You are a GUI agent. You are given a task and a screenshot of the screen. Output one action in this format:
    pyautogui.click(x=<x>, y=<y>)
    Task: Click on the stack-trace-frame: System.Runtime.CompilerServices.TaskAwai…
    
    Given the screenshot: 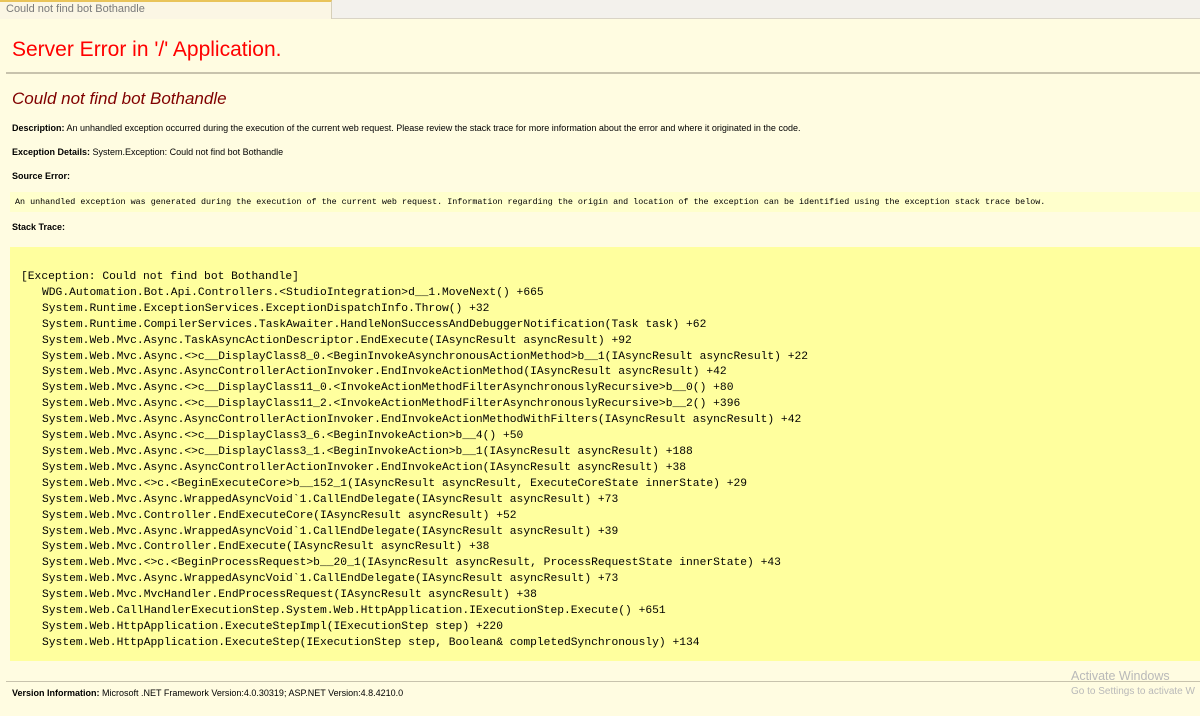 What is the action you would take?
    pyautogui.click(x=374, y=324)
    